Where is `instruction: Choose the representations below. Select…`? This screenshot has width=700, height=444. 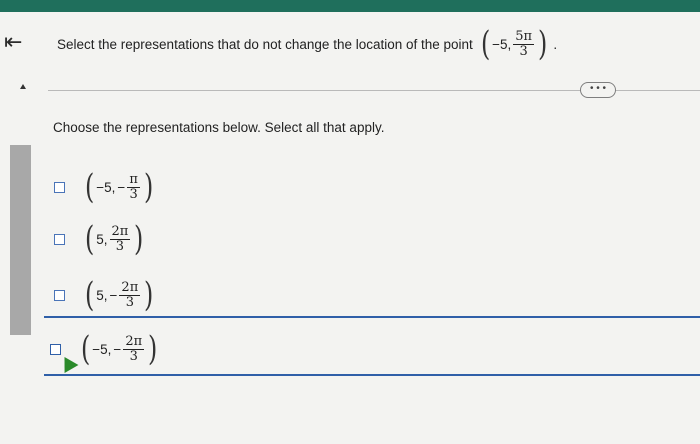 instruction: Choose the representations below. Select… is located at coordinates (219, 127).